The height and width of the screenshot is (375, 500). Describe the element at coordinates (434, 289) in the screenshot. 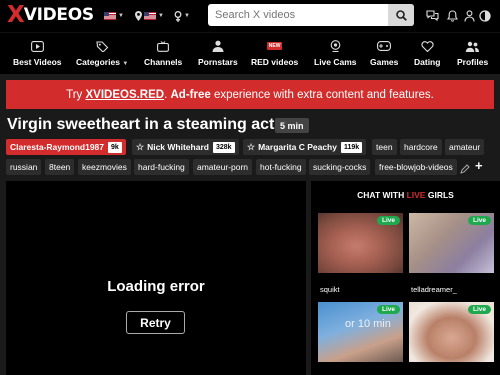

I see `cam-username: telladreamer_` at that location.